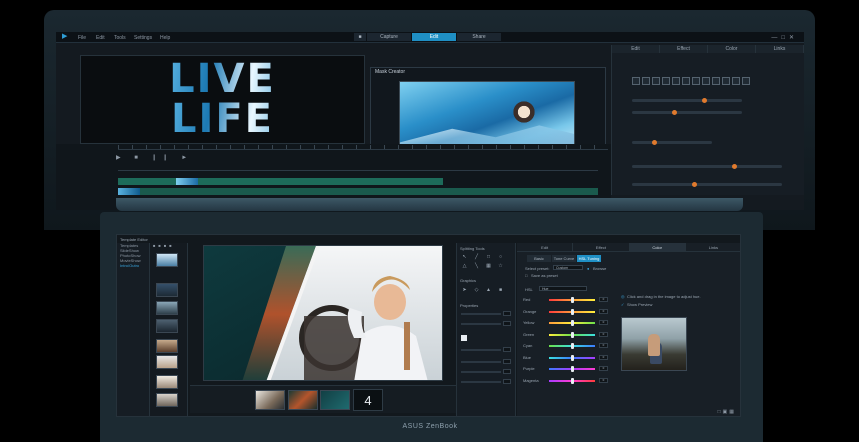 This screenshot has width=859, height=442. Describe the element at coordinates (476, 290) in the screenshot. I see `diamond-tool-icon: ◇` at that location.